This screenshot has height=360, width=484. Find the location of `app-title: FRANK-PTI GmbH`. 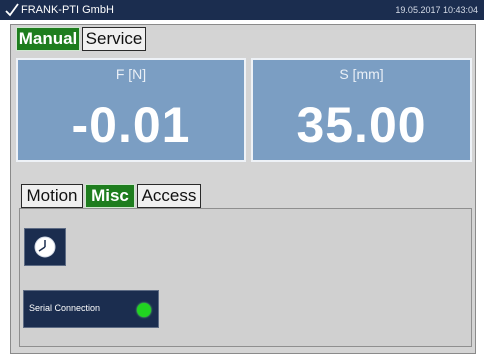

app-title: FRANK-PTI GmbH is located at coordinates (67, 10).